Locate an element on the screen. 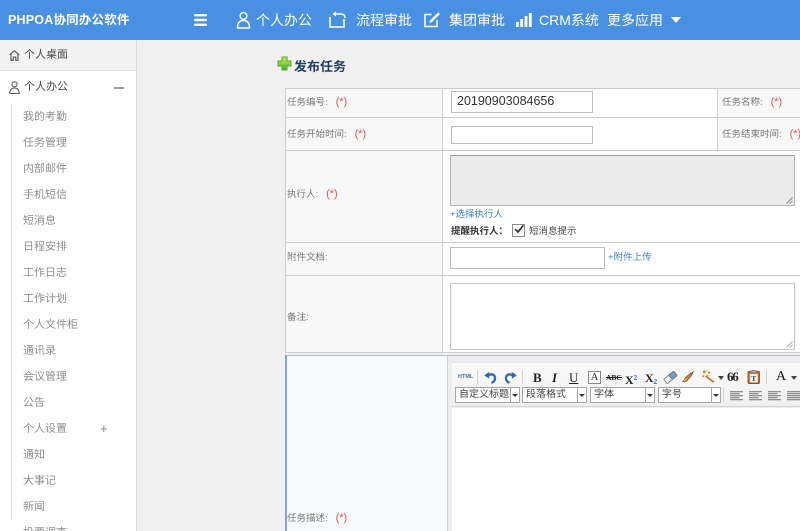 This screenshot has width=800, height=531. svg-text: T is located at coordinates (753, 378).